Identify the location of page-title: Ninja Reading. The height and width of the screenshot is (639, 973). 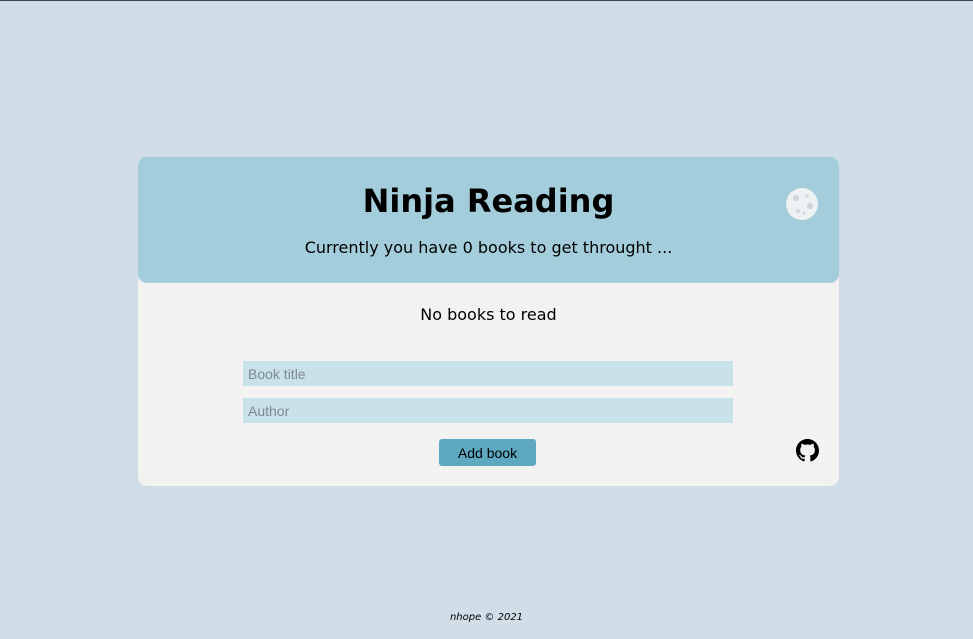
(488, 201).